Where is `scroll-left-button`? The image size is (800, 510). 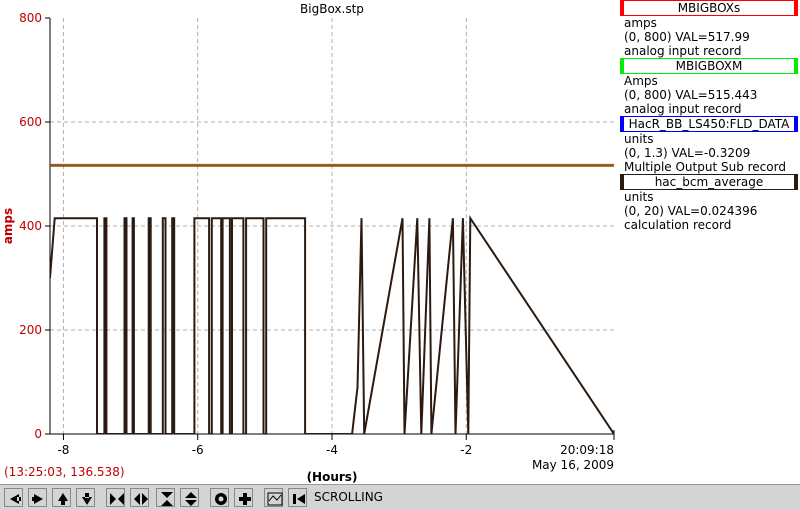 scroll-left-button is located at coordinates (13, 497).